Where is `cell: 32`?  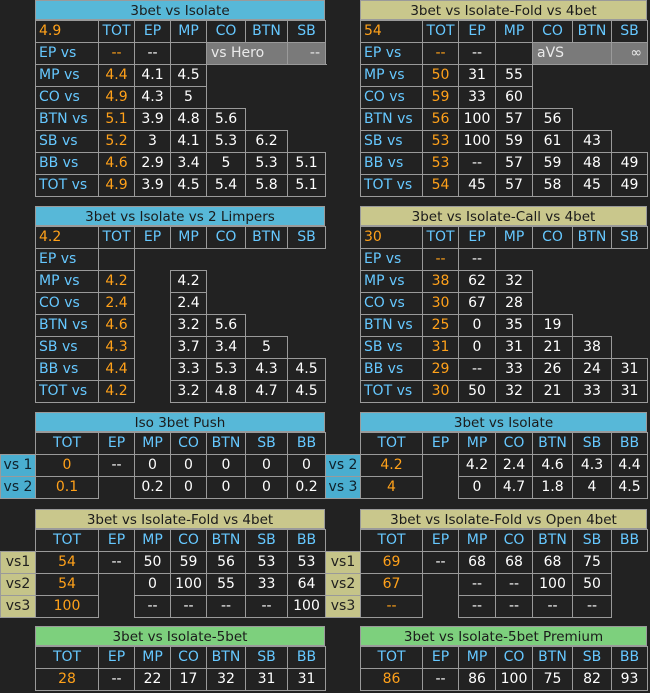 cell: 32 is located at coordinates (514, 391).